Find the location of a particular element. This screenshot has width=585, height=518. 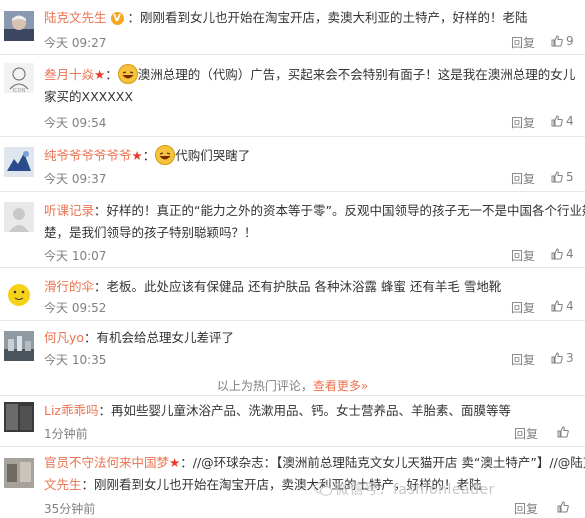

like-button: 3 is located at coordinates (562, 358).